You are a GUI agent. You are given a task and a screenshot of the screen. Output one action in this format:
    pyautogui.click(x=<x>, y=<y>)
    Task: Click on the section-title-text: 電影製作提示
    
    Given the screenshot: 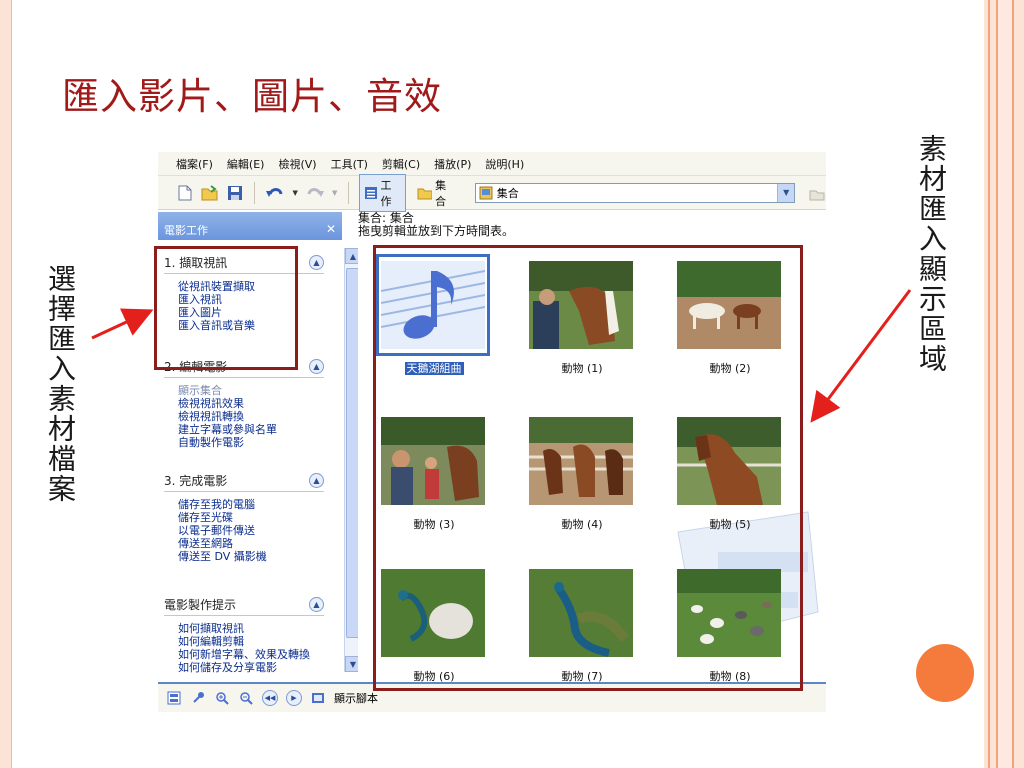 What is the action you would take?
    pyautogui.click(x=200, y=605)
    